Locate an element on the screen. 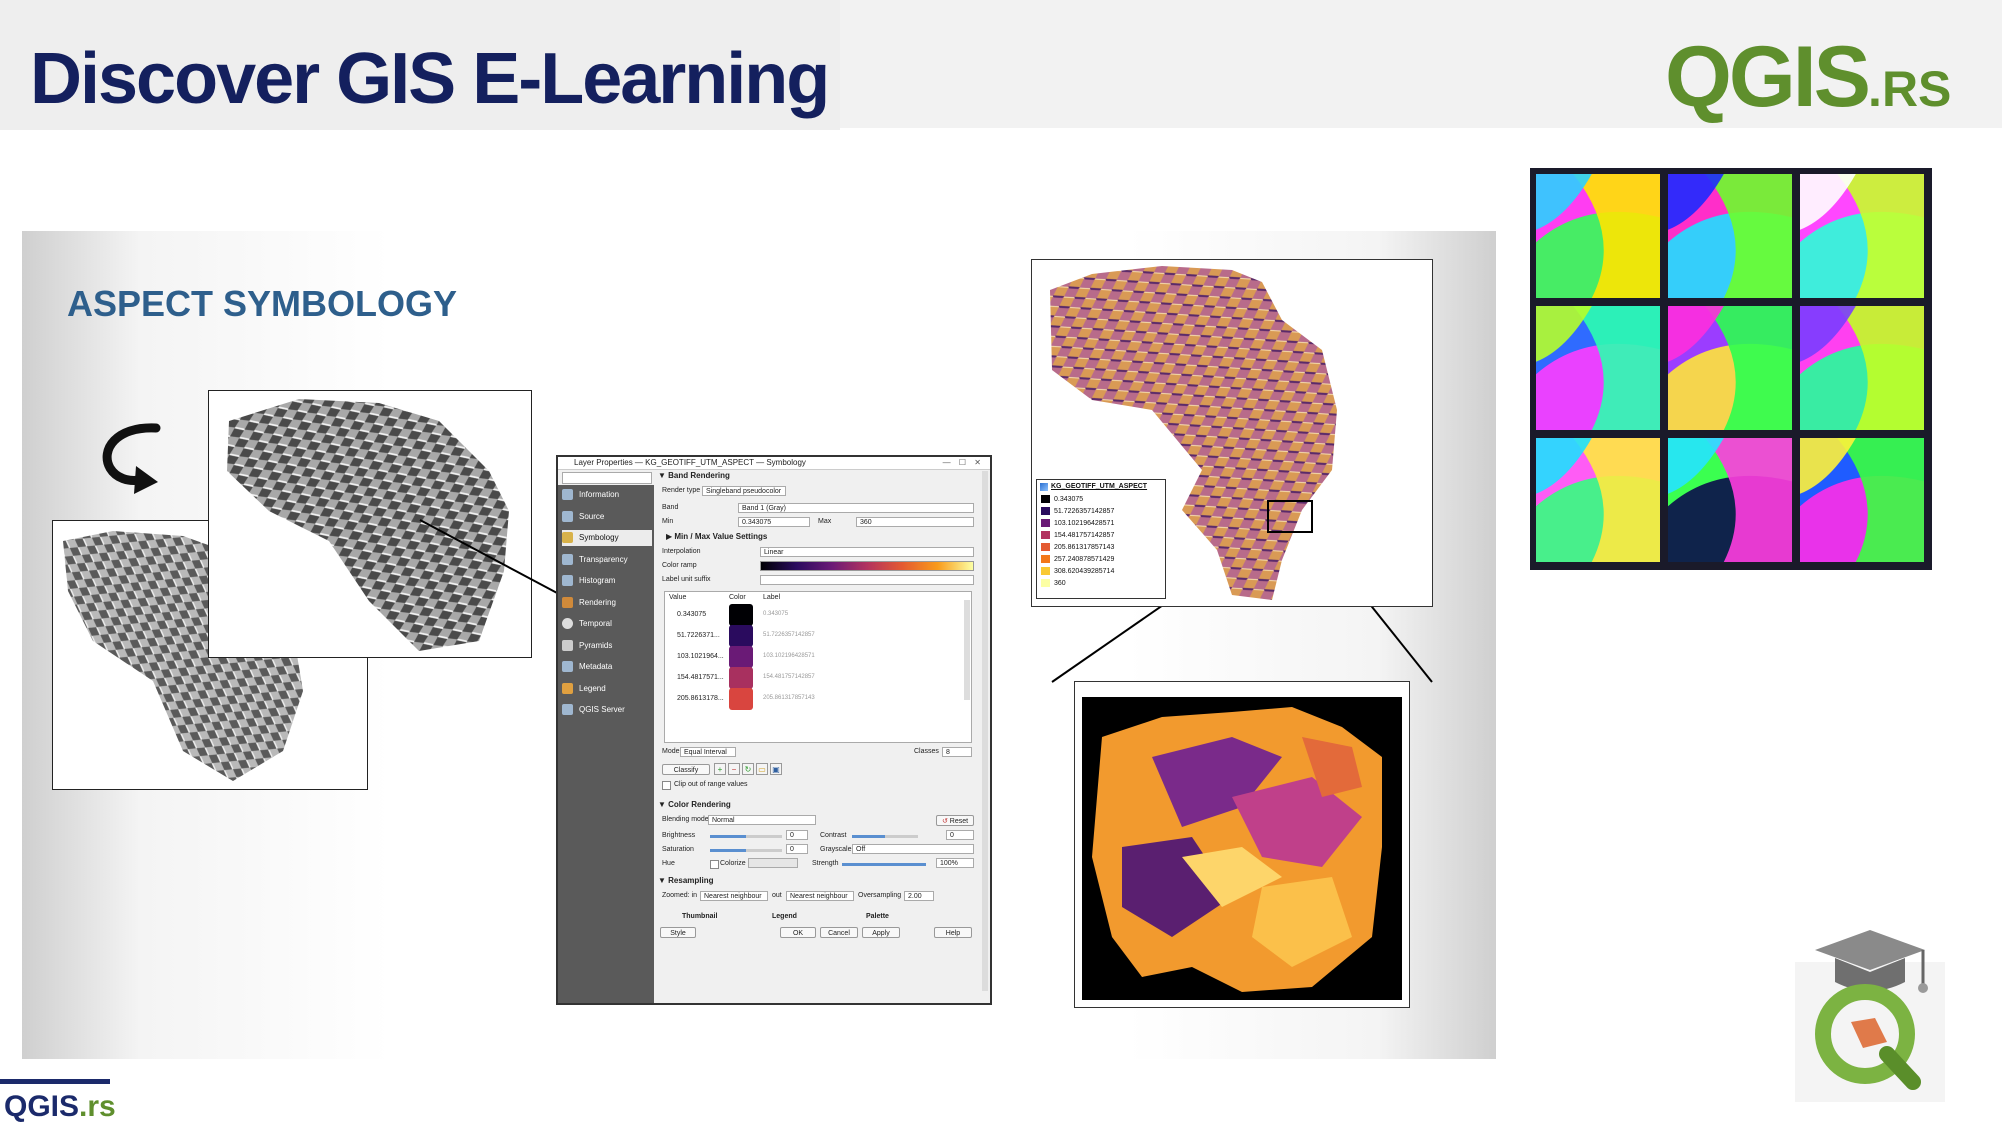 Image resolution: width=2002 pixels, height=1131 pixels. brightness-slider is located at coordinates (728, 836).